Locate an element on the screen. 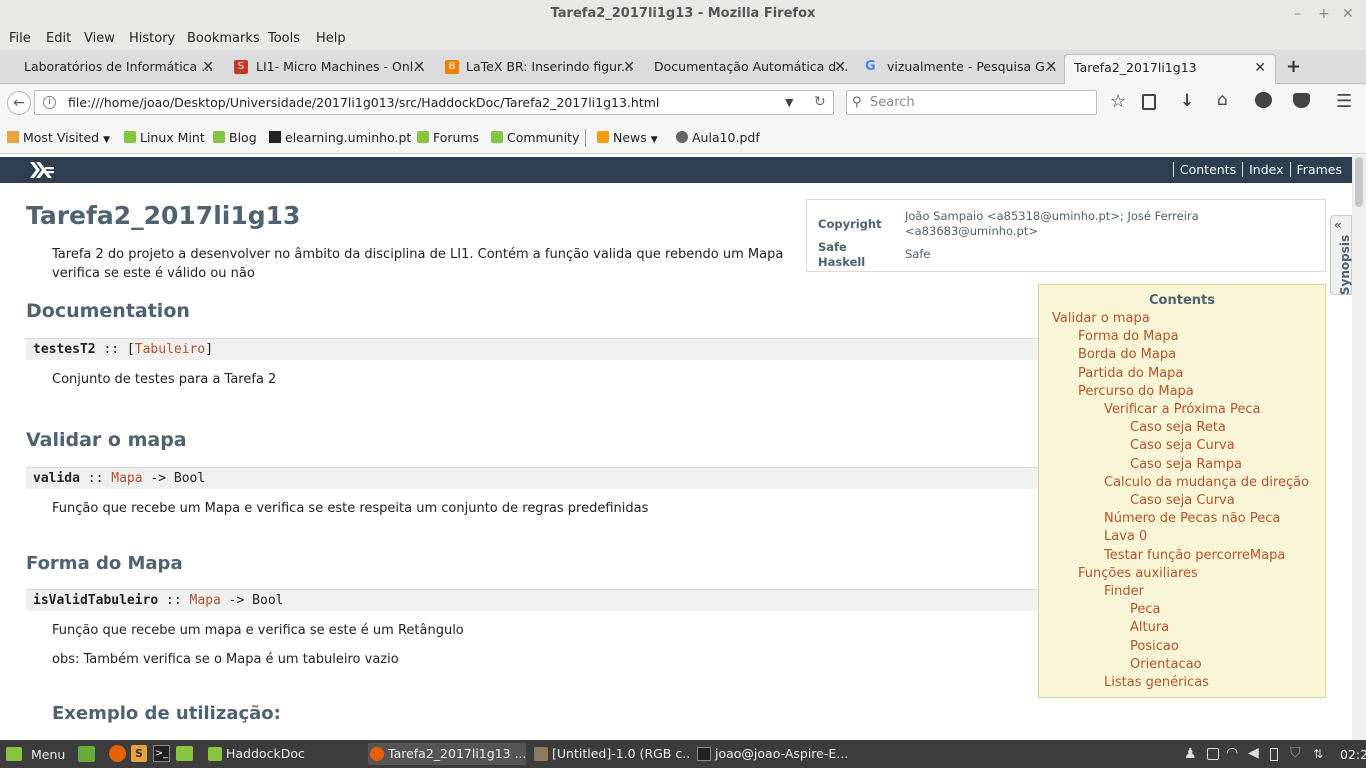 Image resolution: width=1366 pixels, height=768 pixels. pocket-icon is located at coordinates (1301, 100).